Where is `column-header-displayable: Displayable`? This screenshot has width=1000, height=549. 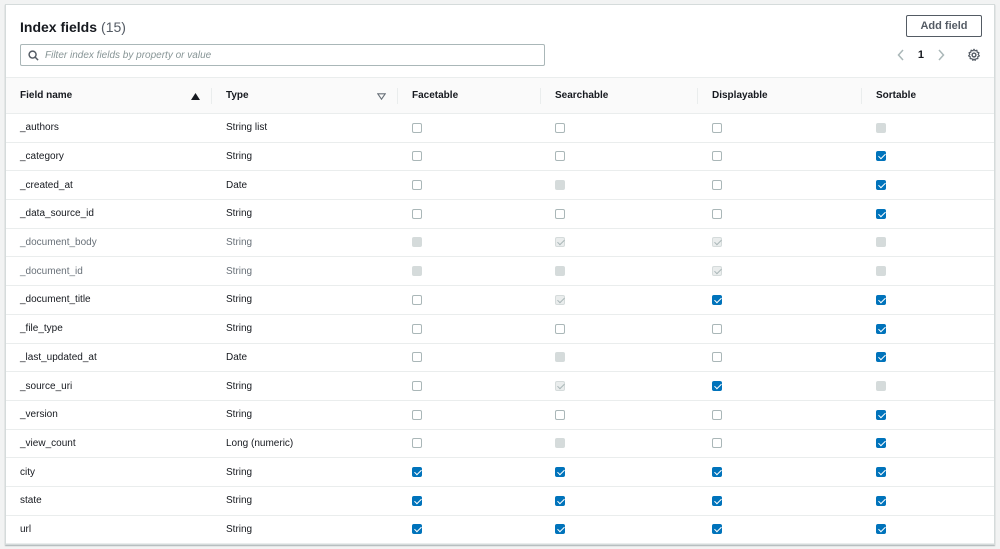 column-header-displayable: Displayable is located at coordinates (780, 96).